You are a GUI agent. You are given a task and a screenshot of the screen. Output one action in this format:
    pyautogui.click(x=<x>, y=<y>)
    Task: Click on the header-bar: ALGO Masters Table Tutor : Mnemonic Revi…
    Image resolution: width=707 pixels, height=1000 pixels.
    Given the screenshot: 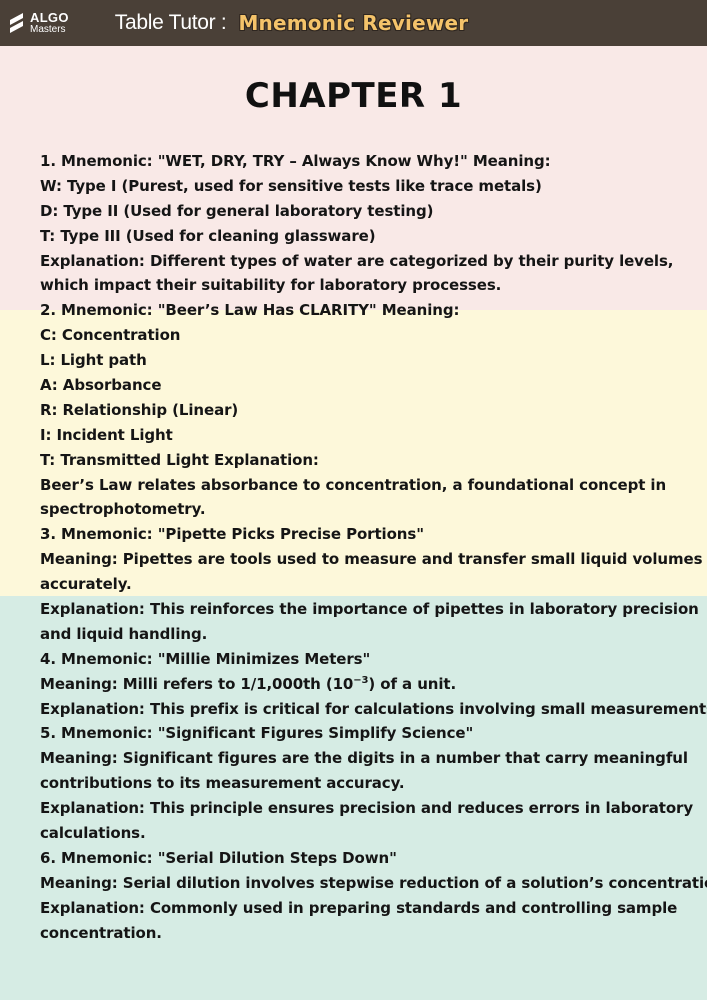 What is the action you would take?
    pyautogui.click(x=353, y=23)
    